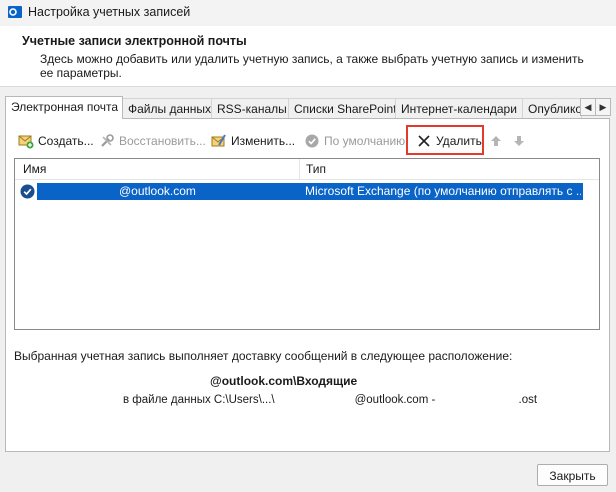 This screenshot has height=492, width=616. What do you see at coordinates (15, 12) in the screenshot?
I see `outlook-app-icon` at bounding box center [15, 12].